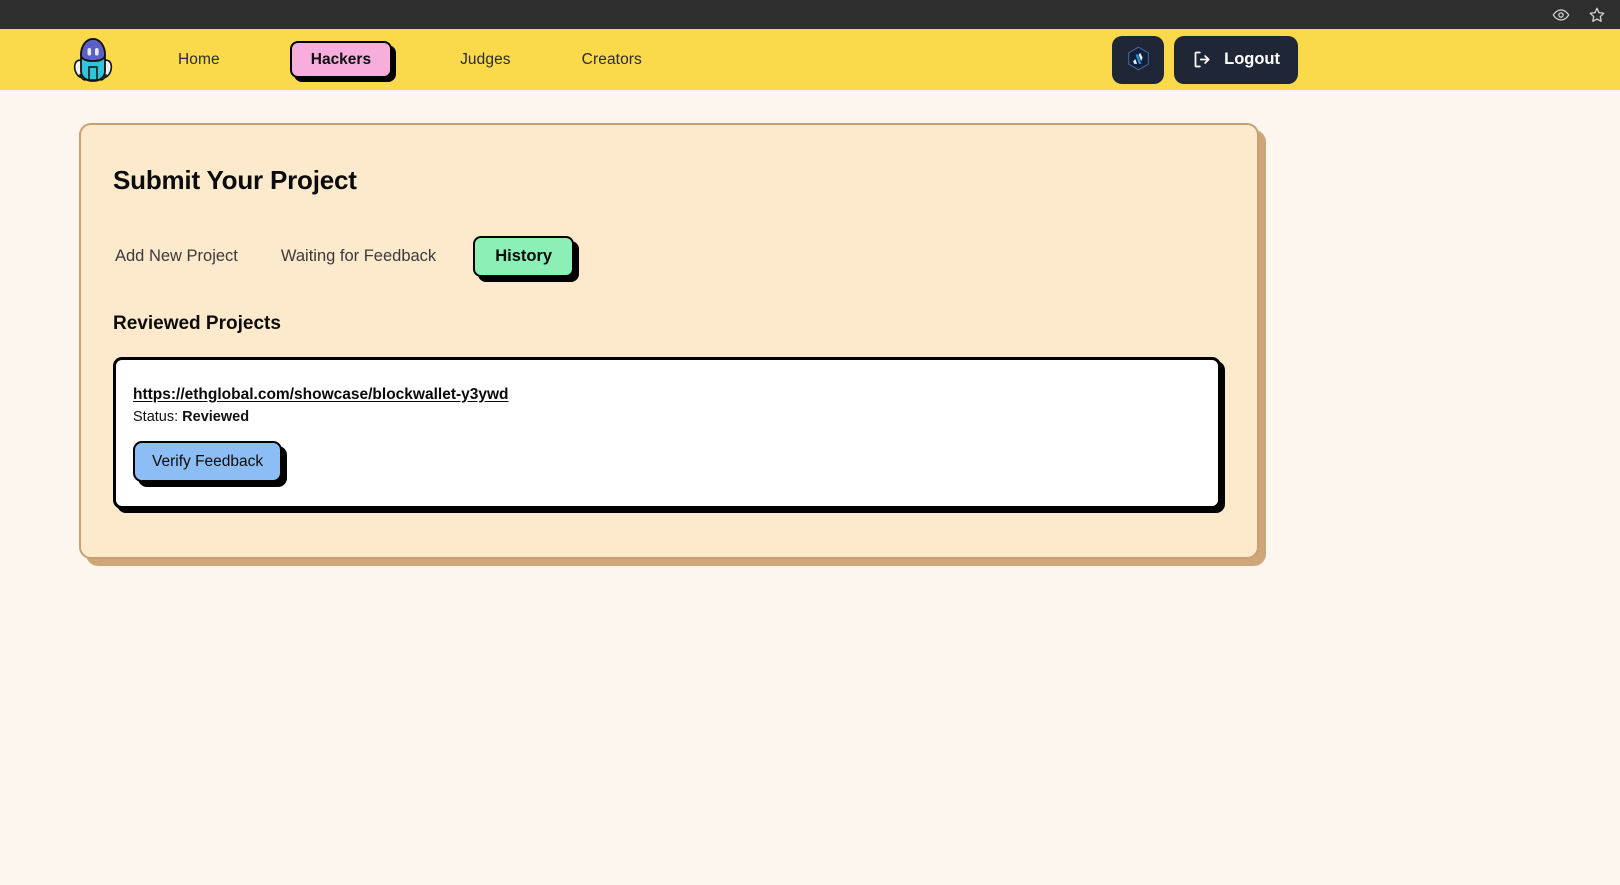 Image resolution: width=1620 pixels, height=885 pixels. What do you see at coordinates (1252, 59) in the screenshot?
I see `logout-label: Logout` at bounding box center [1252, 59].